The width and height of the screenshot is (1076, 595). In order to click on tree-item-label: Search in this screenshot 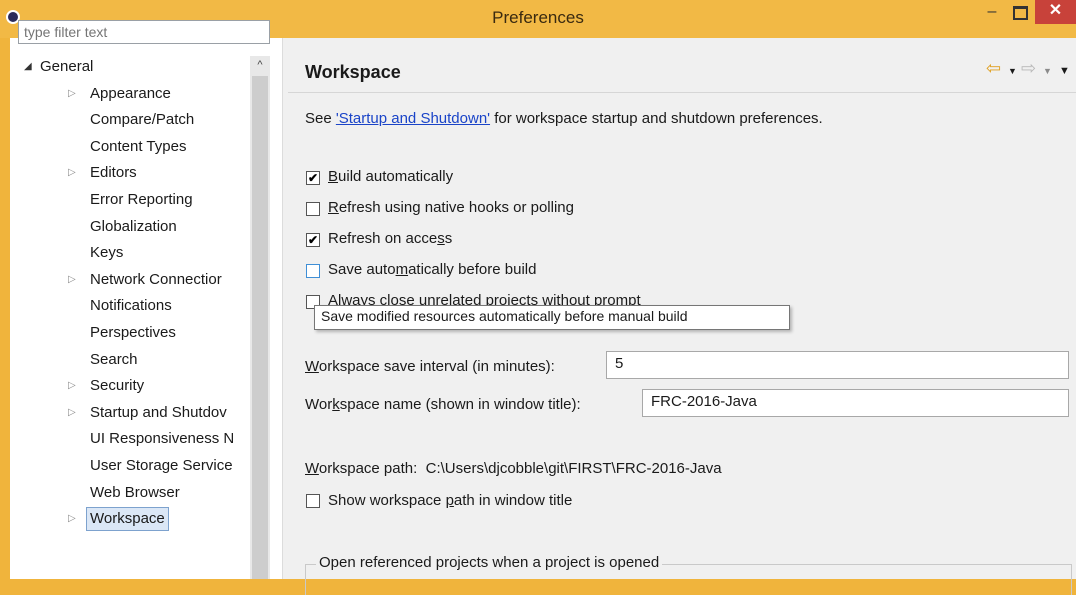, I will do `click(114, 359)`.